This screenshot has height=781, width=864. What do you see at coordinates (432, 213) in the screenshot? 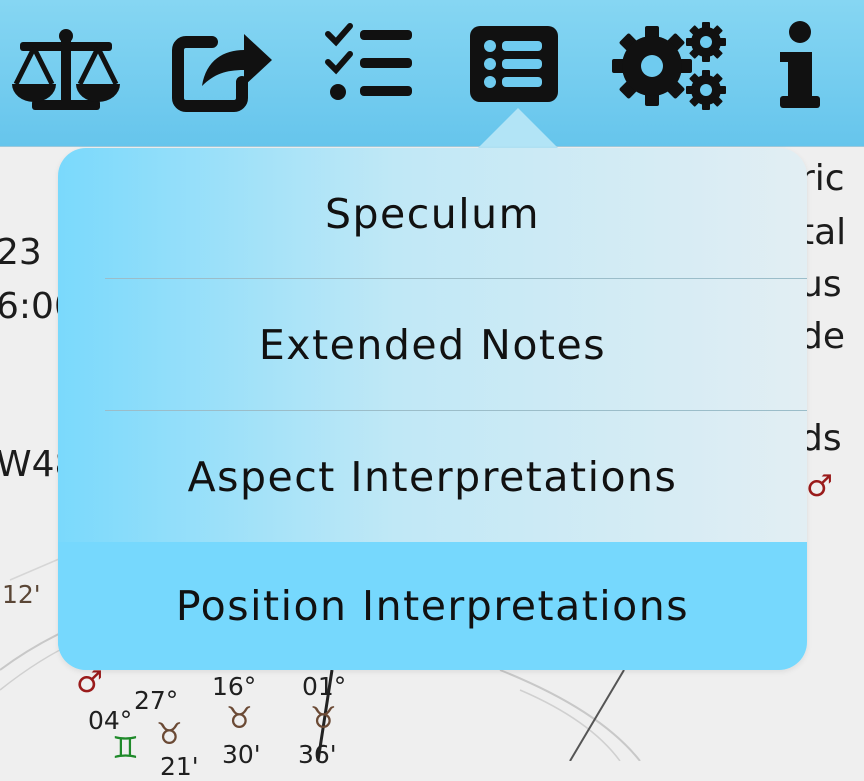
I see `menu-item-speculum: Speculum` at bounding box center [432, 213].